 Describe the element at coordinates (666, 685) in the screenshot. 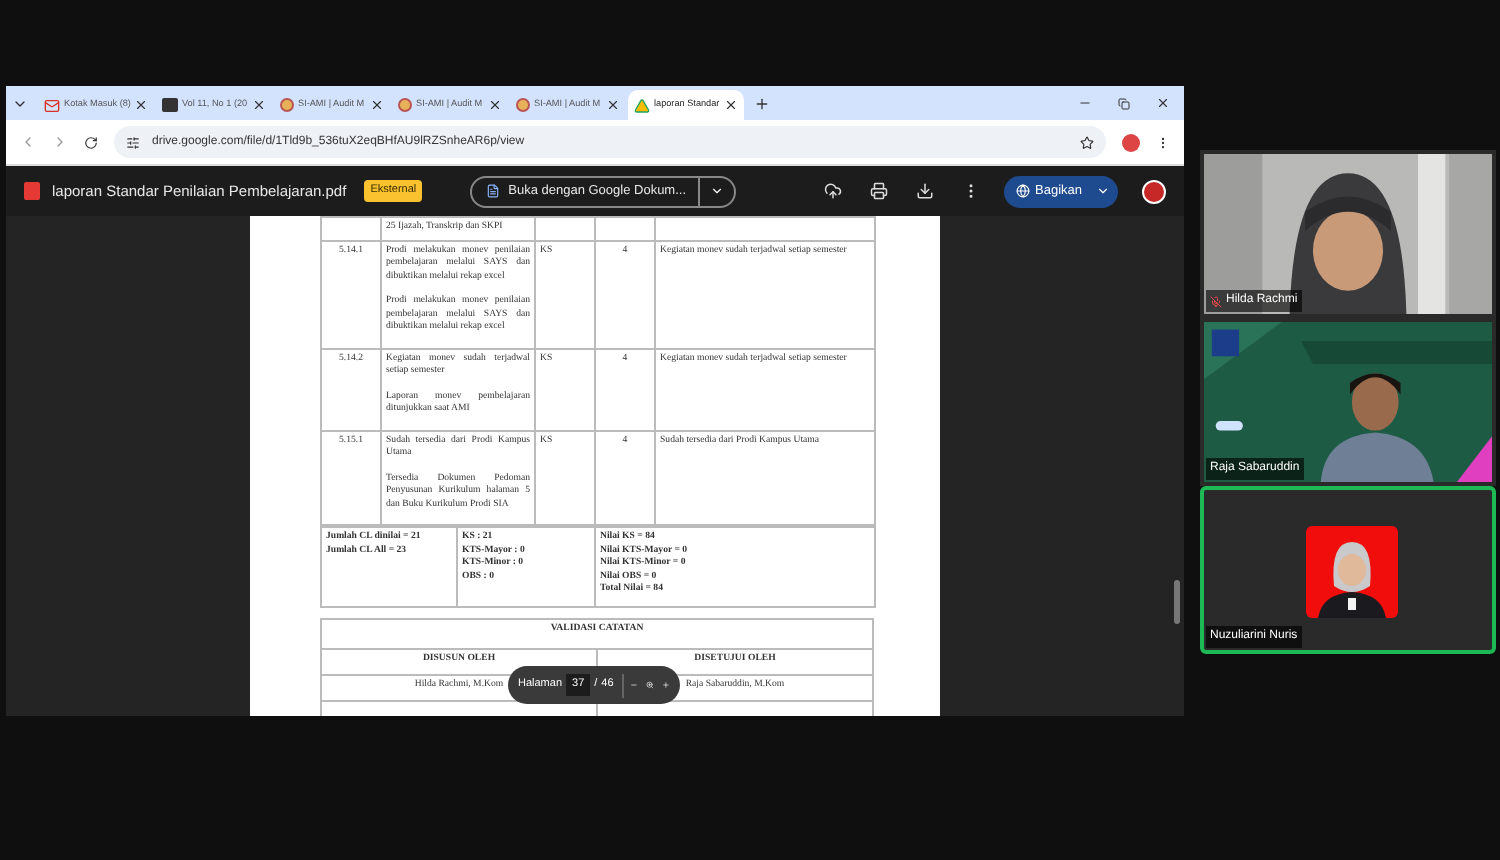

I see `zoom-in-icon` at that location.